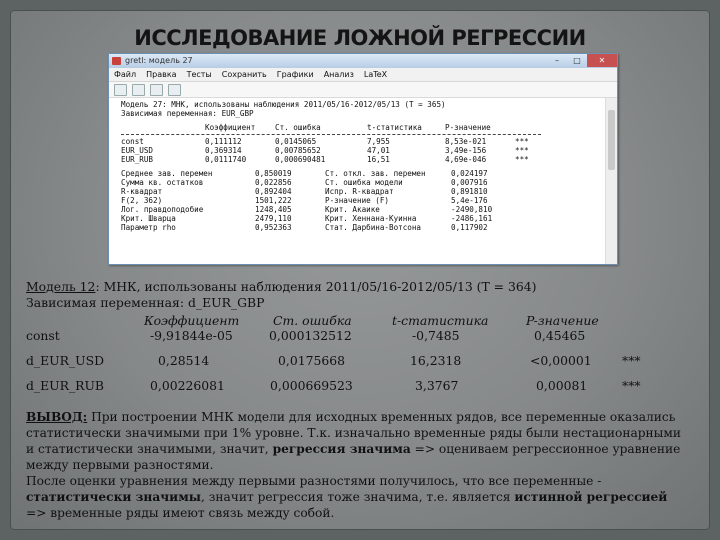 The width and height of the screenshot is (720, 540). Describe the element at coordinates (61, 286) in the screenshot. I see `model-label: Модель 12` at that location.